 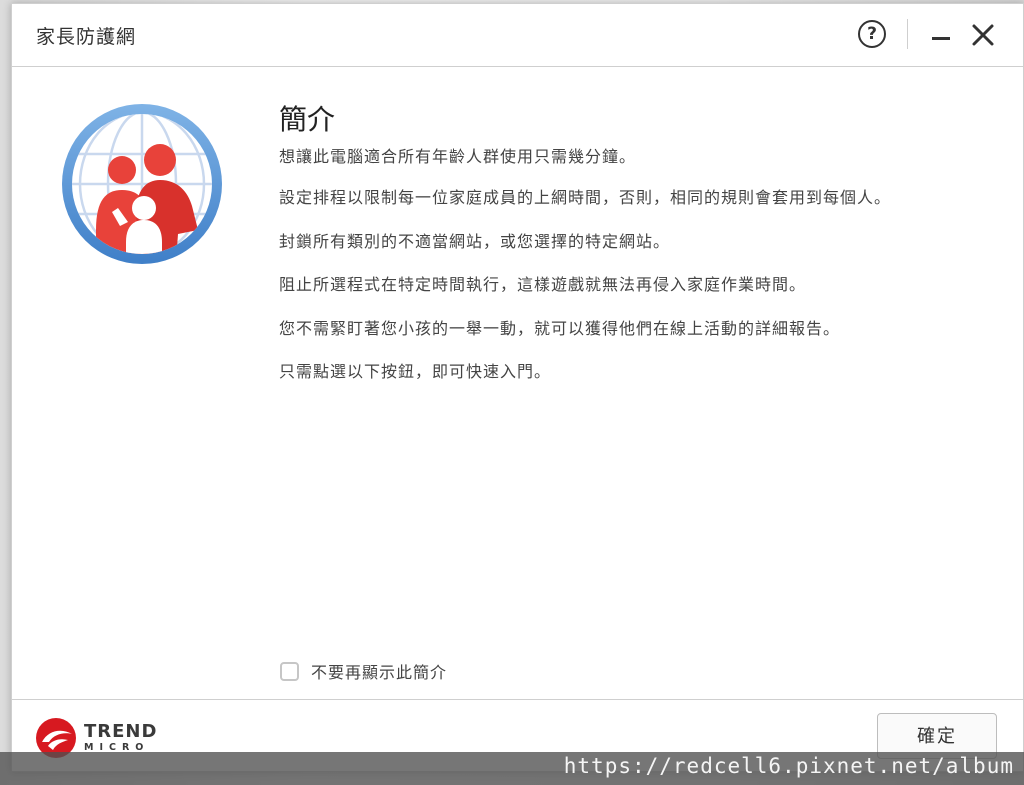 What do you see at coordinates (475, 241) in the screenshot?
I see `feature-item-block-sites: 封鎖所有類別的不適當網站，或您選擇的特定網站。` at bounding box center [475, 241].